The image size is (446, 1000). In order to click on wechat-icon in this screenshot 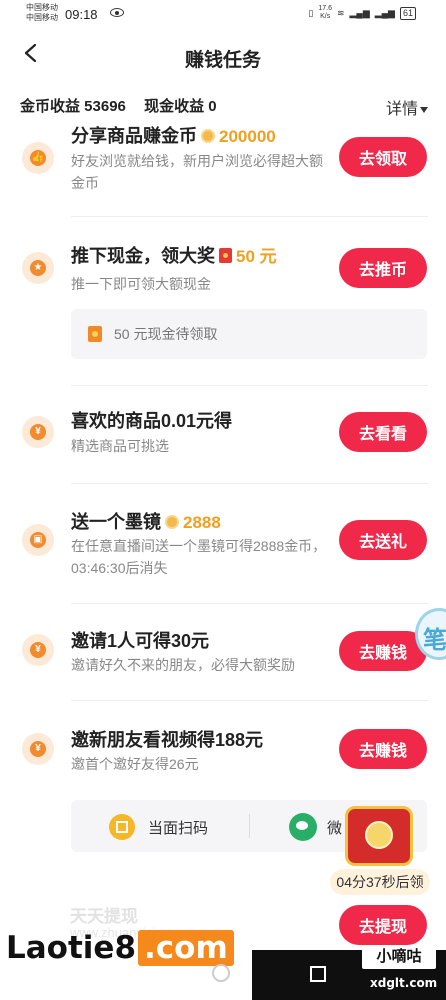, I will do `click(303, 827)`.